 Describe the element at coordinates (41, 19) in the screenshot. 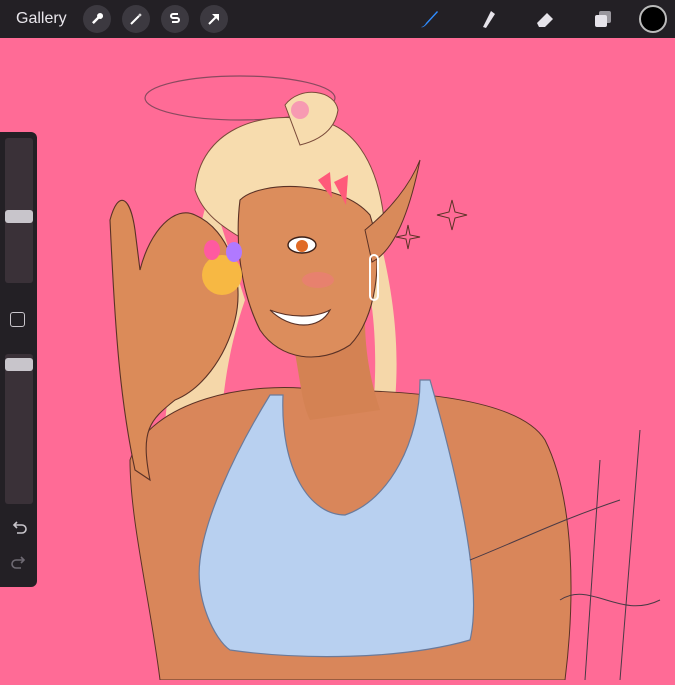

I see `gallery-button: Gallery` at that location.